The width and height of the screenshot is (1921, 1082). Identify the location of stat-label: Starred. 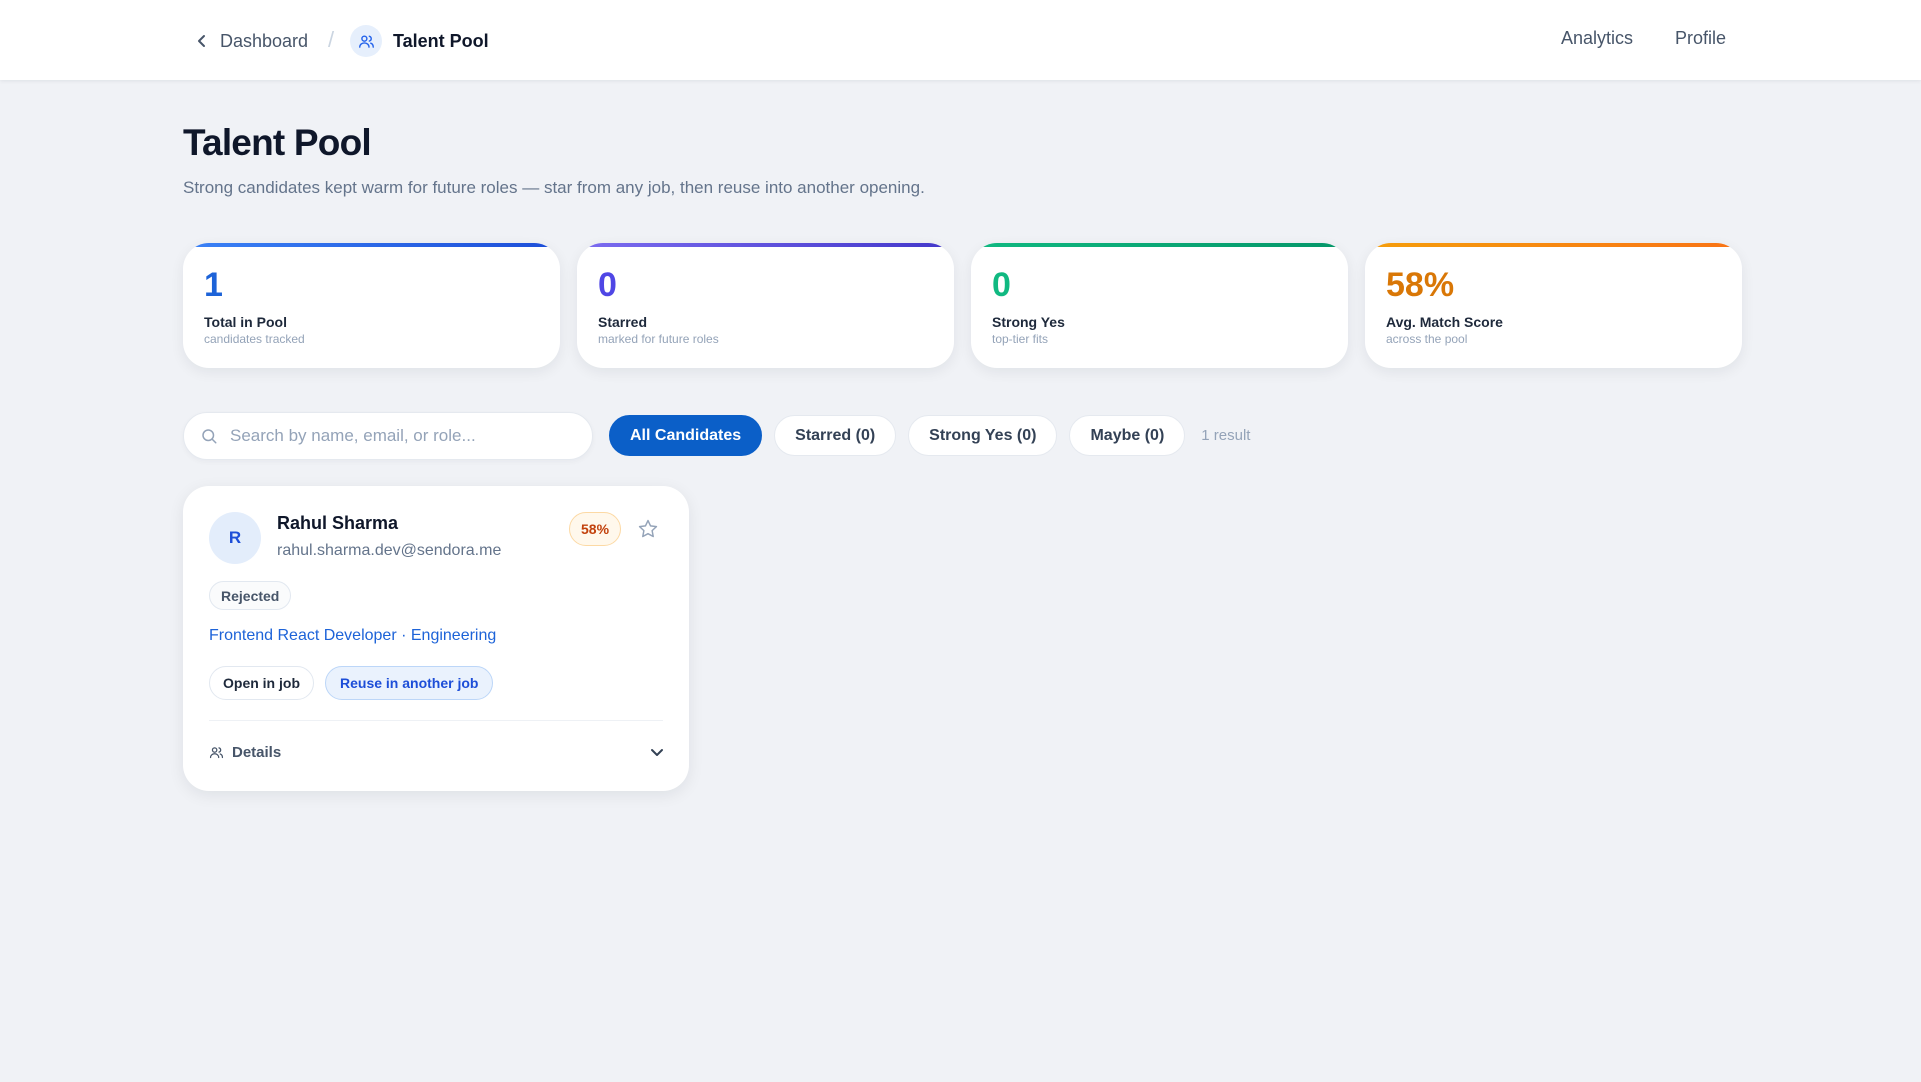
(623, 322).